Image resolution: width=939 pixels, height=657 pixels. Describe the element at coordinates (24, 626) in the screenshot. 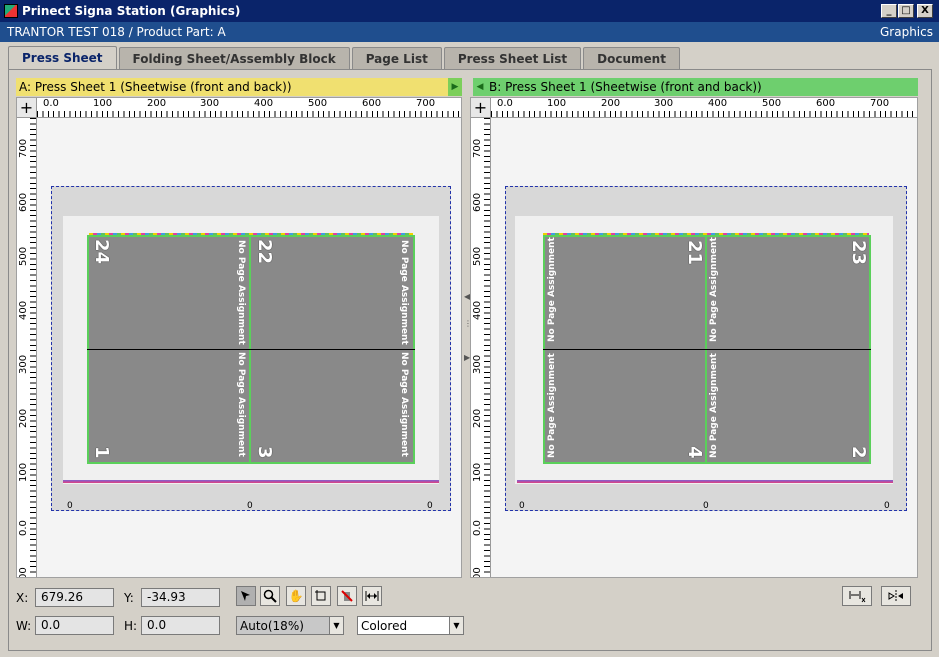

I see `w-label: W:` at that location.